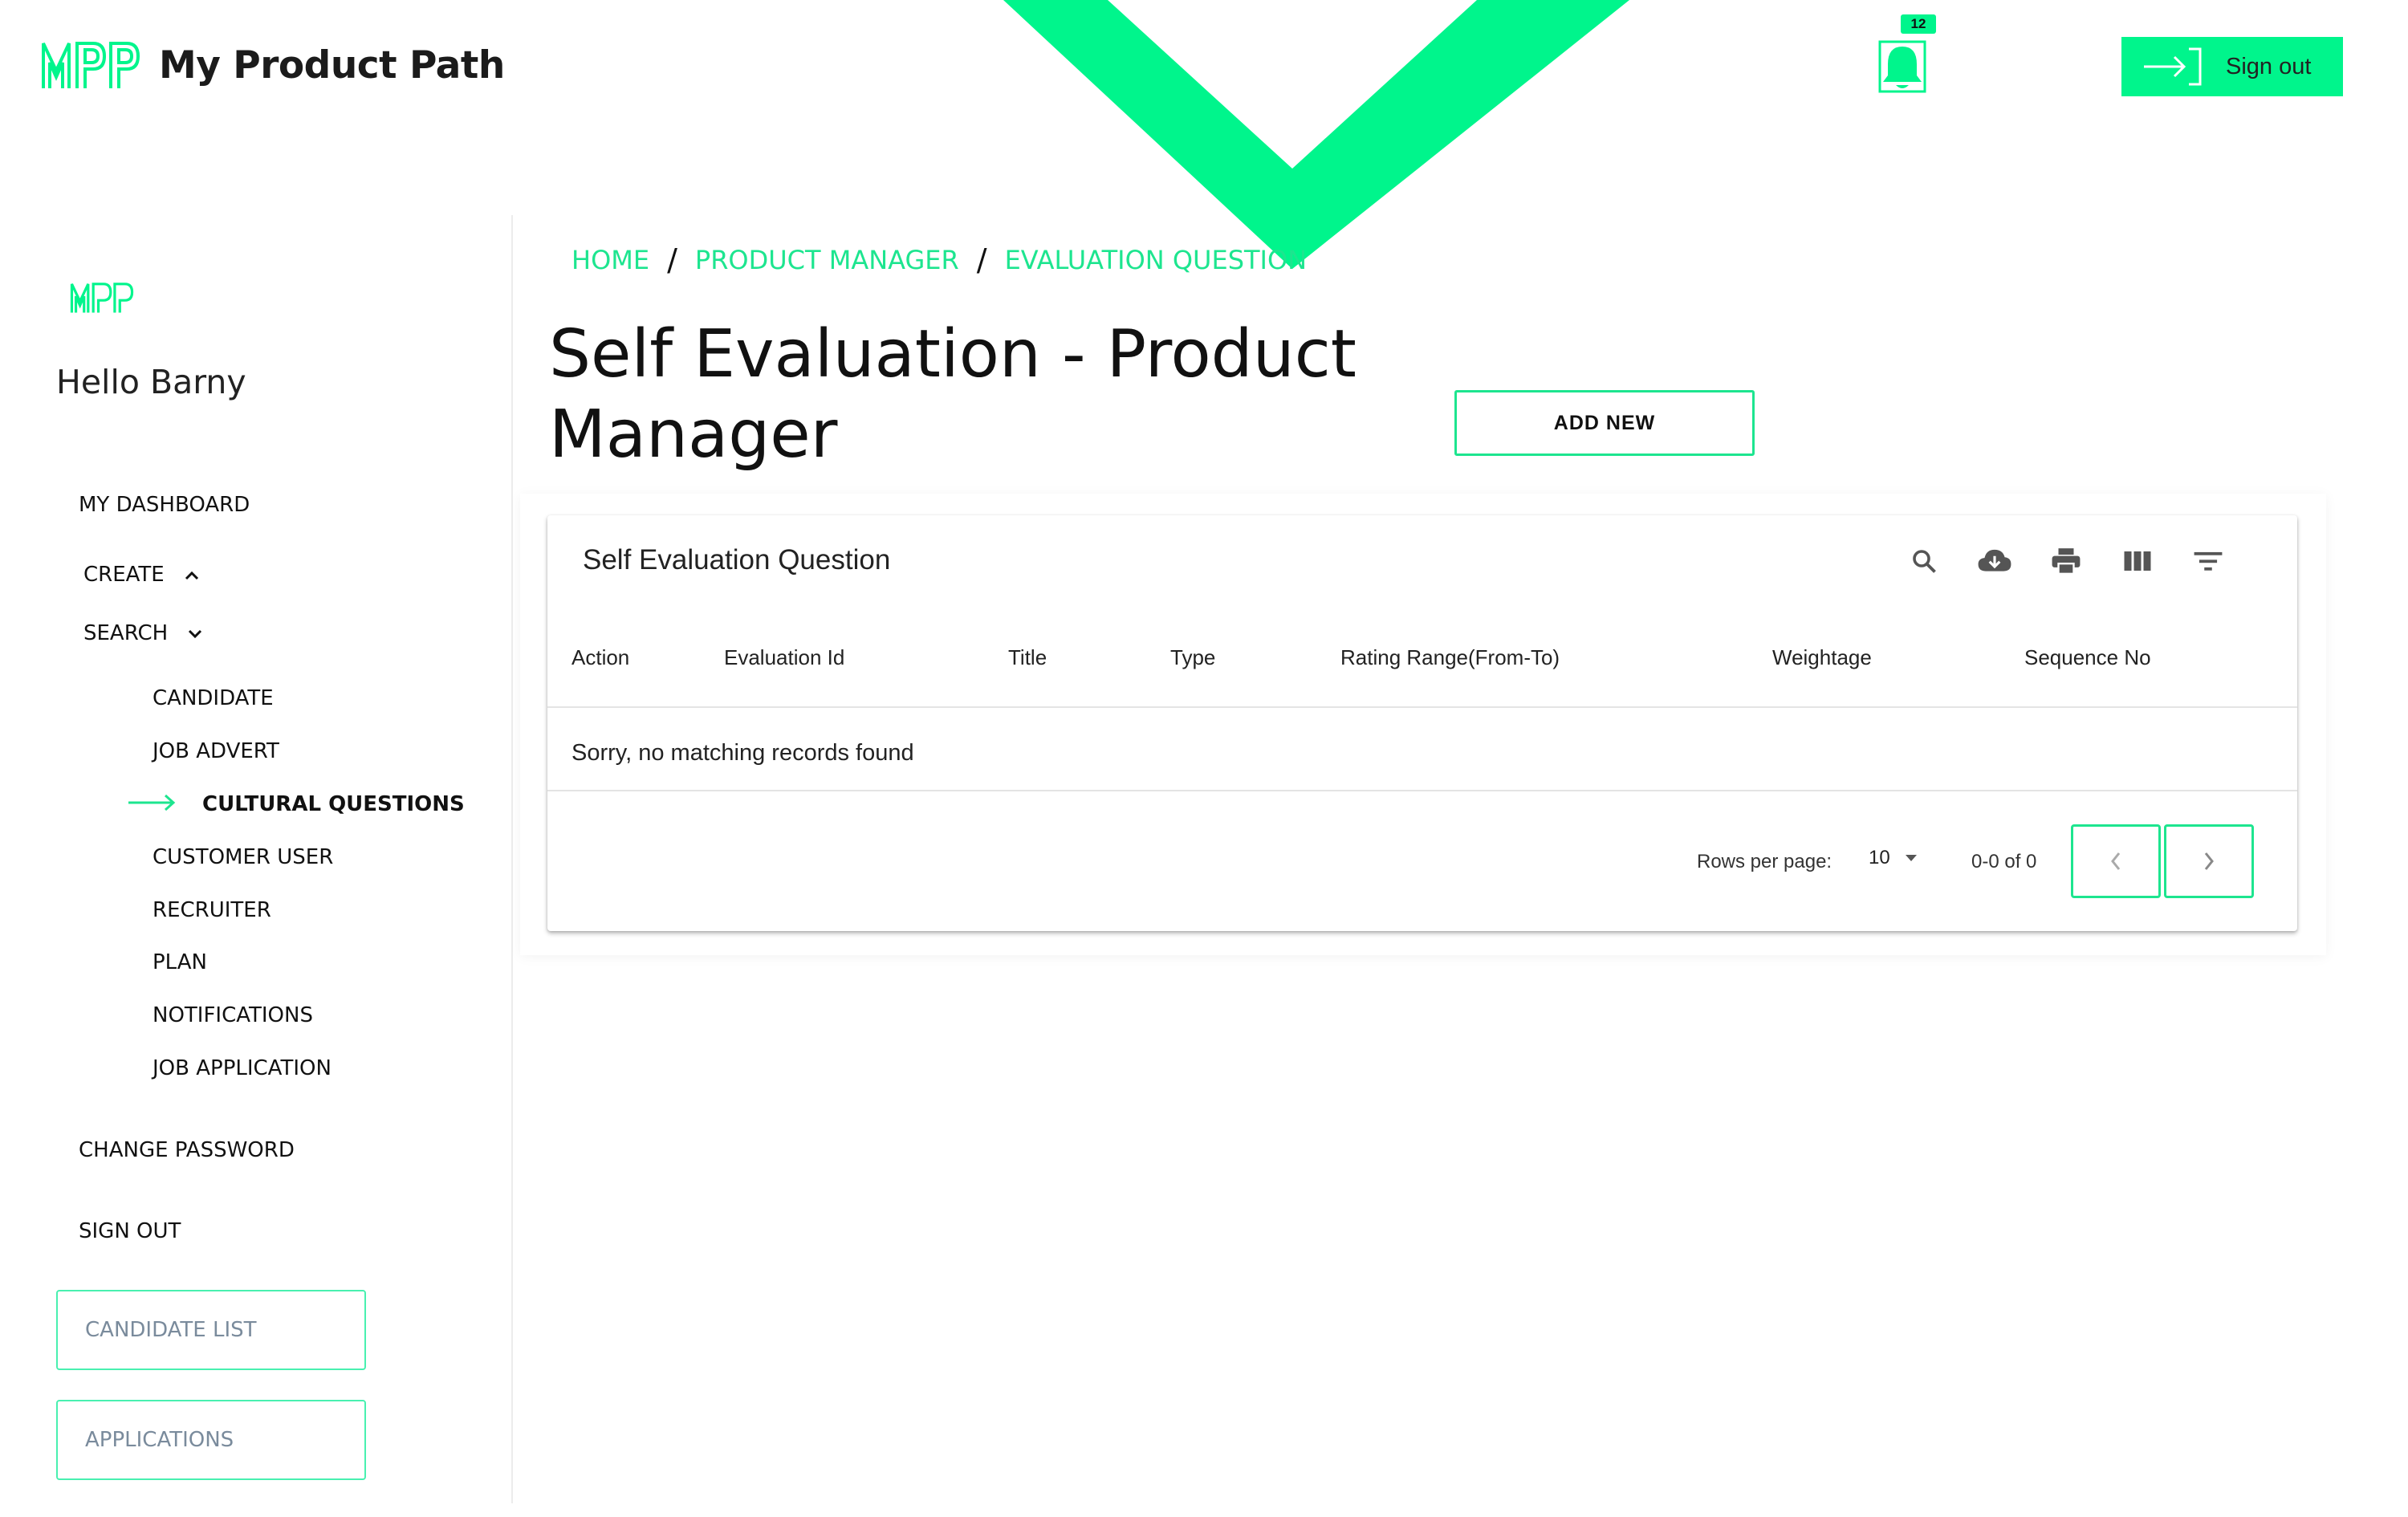 The width and height of the screenshot is (2408, 1517). Describe the element at coordinates (243, 1068) in the screenshot. I see `sidebar-item-job-application: JOB APPLICATION` at that location.